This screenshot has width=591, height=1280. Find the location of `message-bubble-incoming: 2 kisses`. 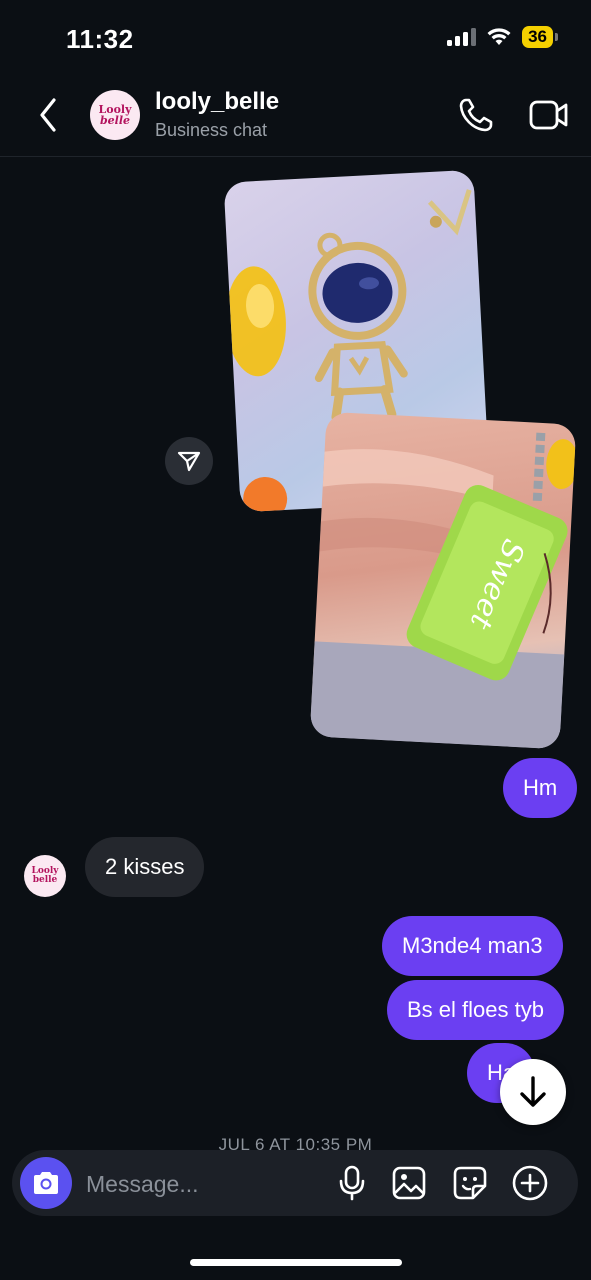

message-bubble-incoming: 2 kisses is located at coordinates (145, 867).